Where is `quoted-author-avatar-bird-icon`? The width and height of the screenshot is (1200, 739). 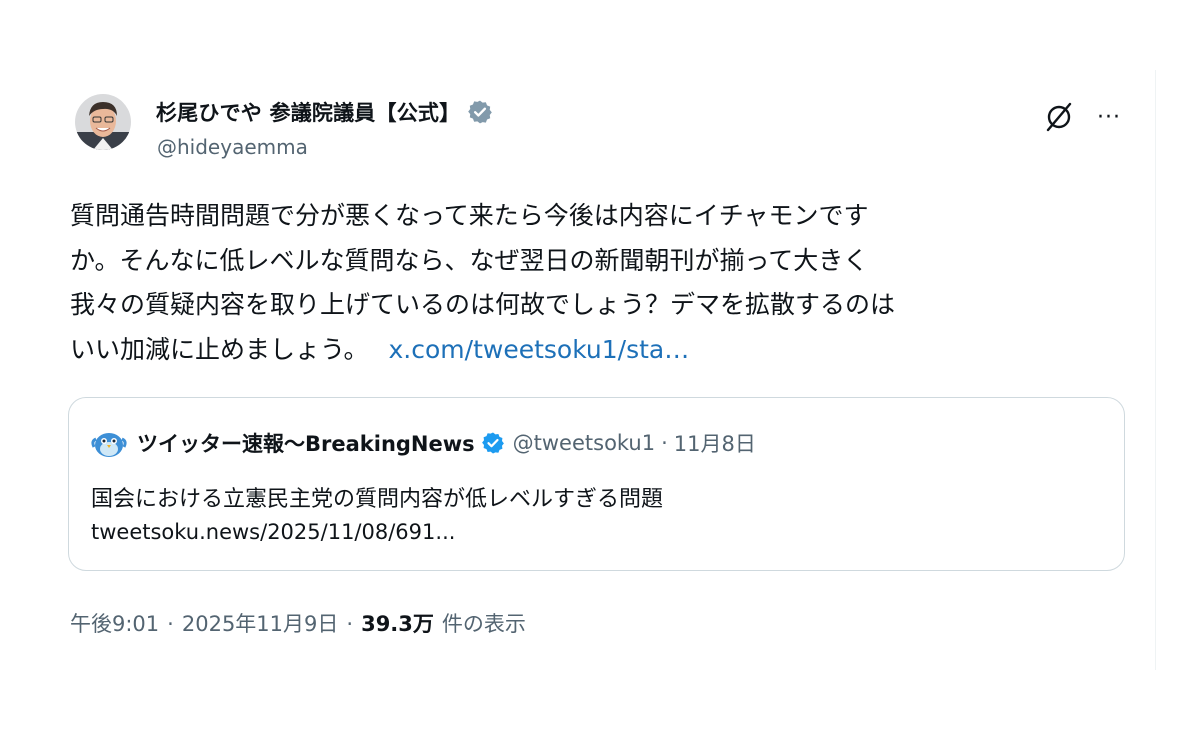
quoted-author-avatar-bird-icon is located at coordinates (109, 443).